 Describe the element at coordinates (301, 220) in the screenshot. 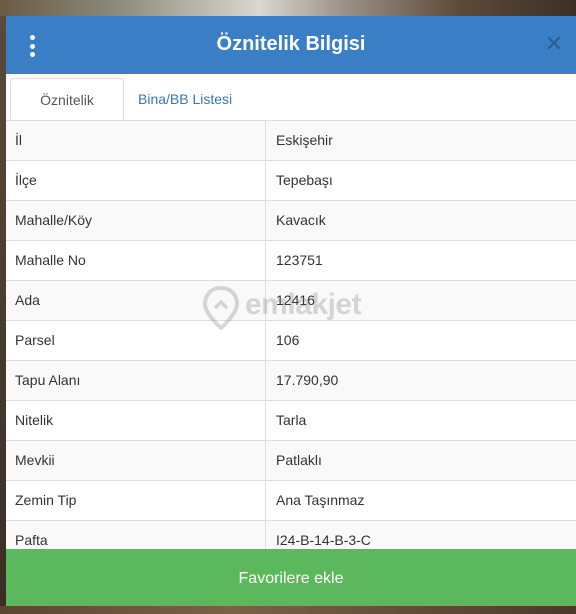

I see `attribute-value: Kavacık` at that location.